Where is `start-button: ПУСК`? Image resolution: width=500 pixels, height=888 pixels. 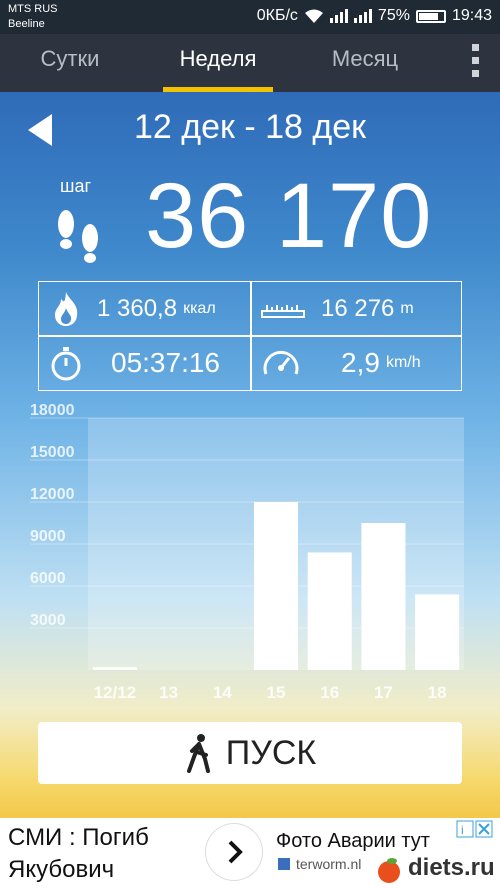 start-button: ПУСК is located at coordinates (250, 753).